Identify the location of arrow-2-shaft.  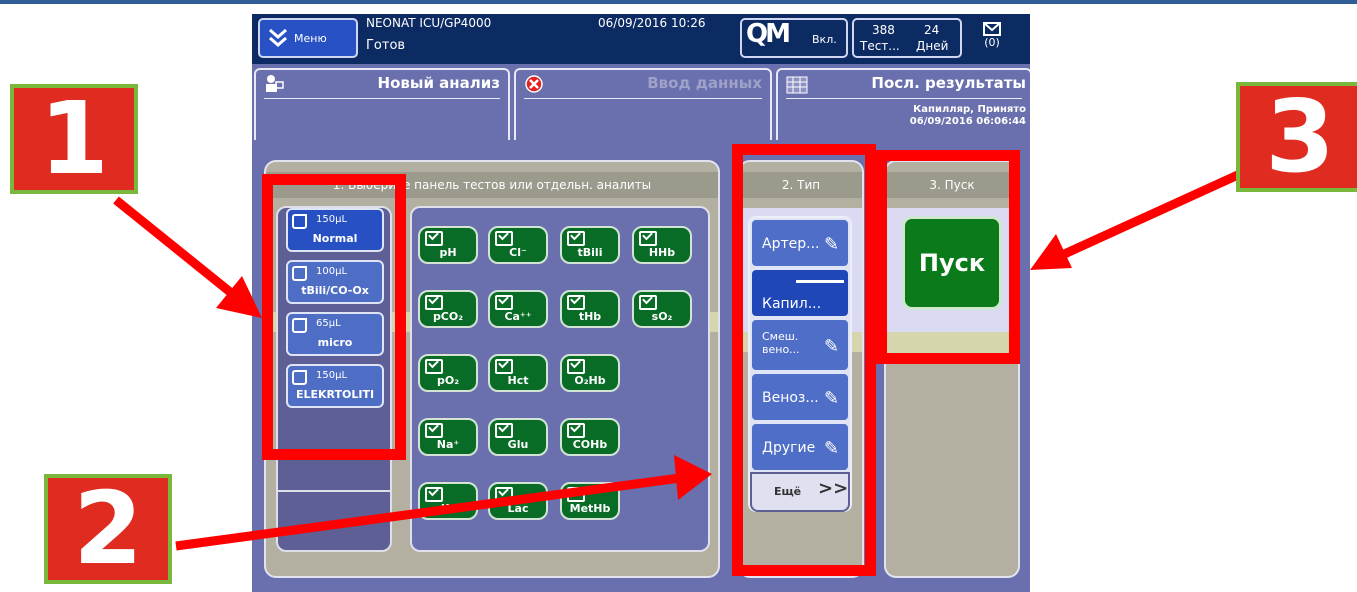
(428, 512).